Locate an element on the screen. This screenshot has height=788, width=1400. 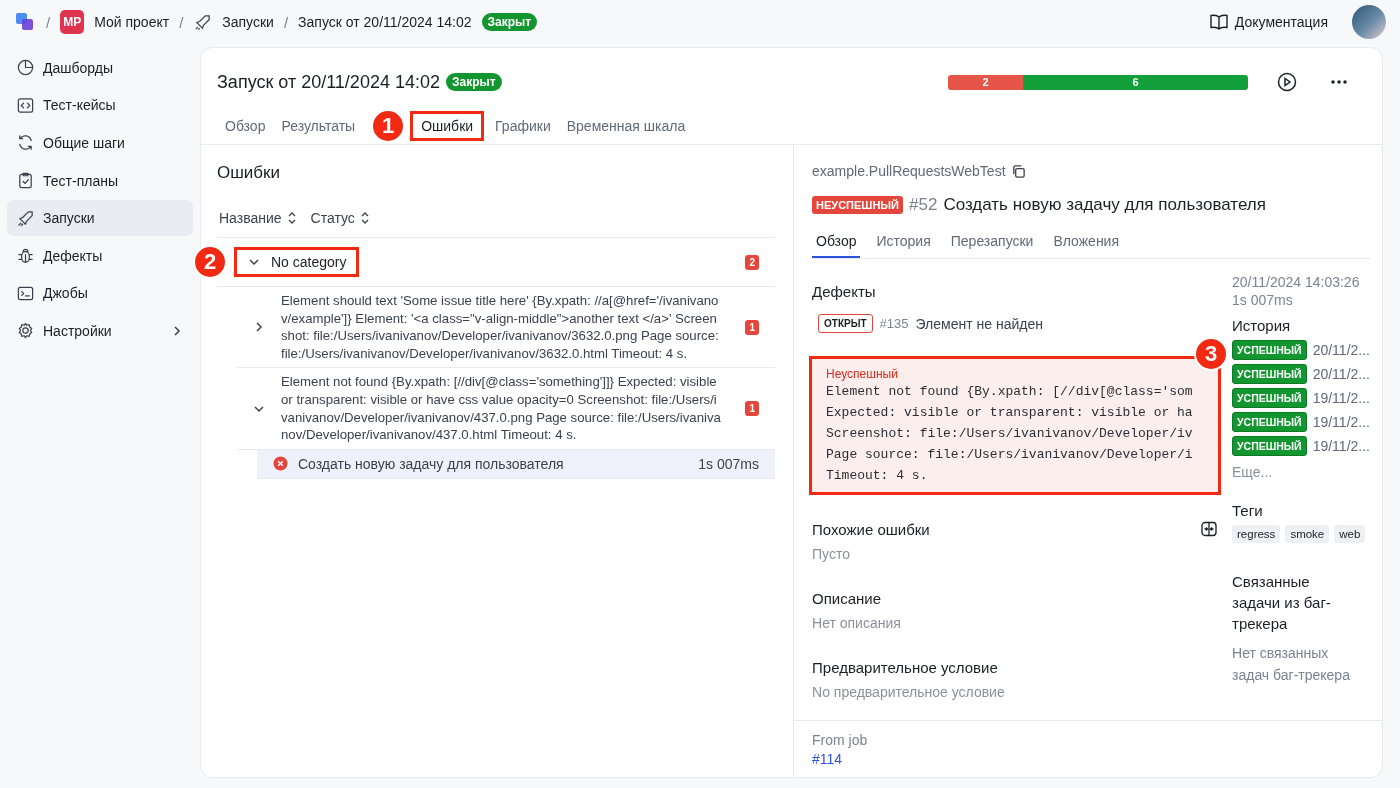
defect-number: #135 is located at coordinates (894, 323).